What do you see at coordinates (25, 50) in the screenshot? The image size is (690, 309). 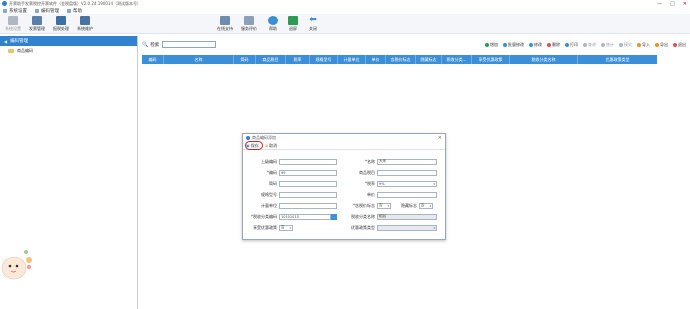 I see `tree-item-label: 商品编码` at bounding box center [25, 50].